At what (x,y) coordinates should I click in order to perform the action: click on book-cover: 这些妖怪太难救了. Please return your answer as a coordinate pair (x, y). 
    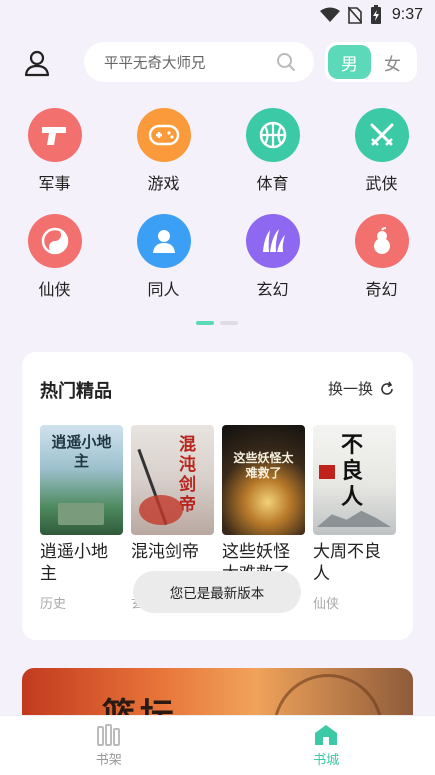
    Looking at the image, I should click on (263, 480).